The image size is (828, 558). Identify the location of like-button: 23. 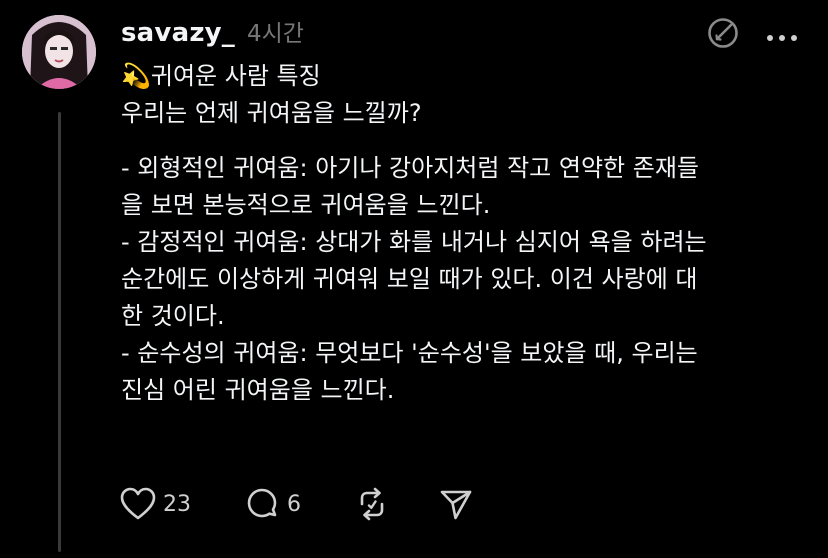
(182, 504).